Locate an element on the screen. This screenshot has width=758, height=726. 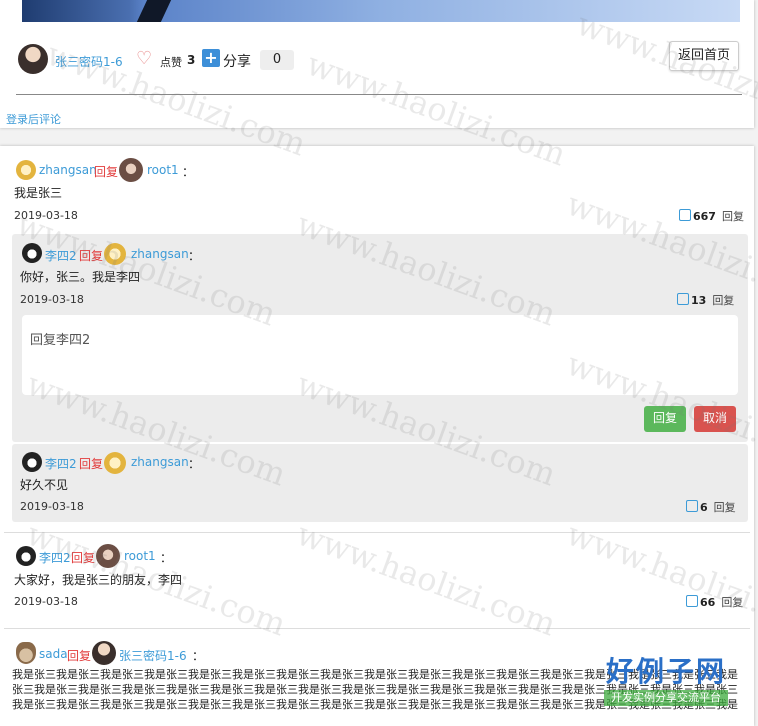
share-count-badge: 0 is located at coordinates (277, 60).